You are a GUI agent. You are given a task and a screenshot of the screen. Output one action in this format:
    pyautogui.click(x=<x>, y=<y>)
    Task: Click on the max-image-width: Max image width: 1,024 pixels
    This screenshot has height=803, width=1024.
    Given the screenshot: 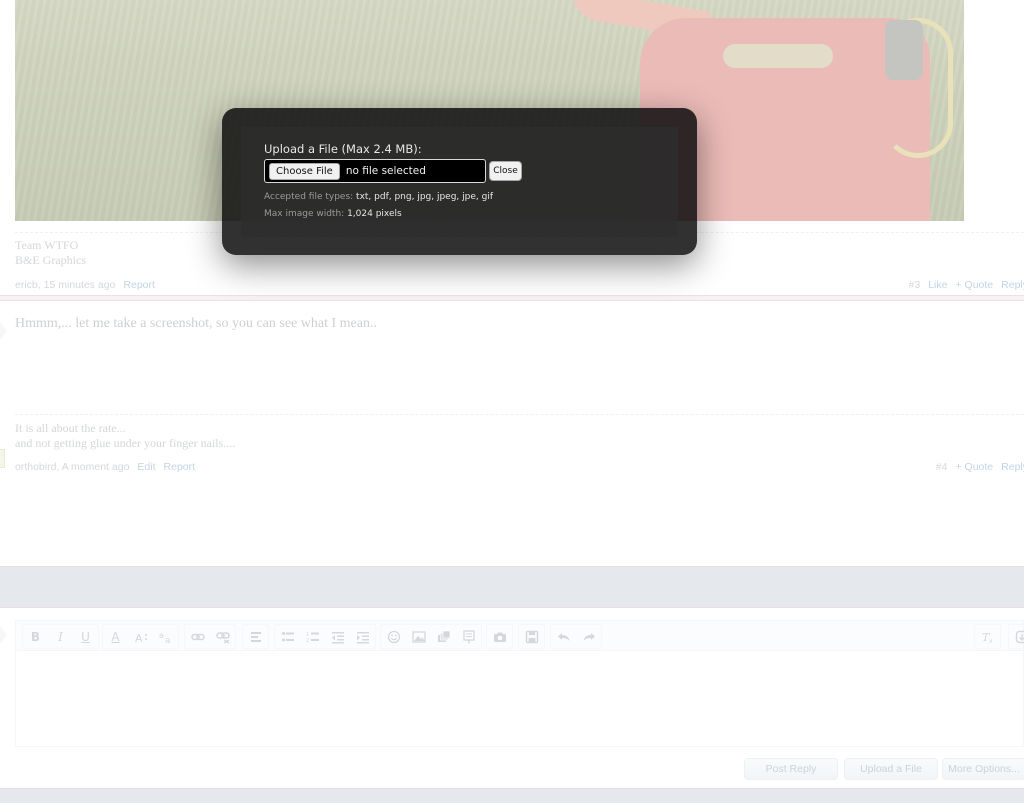 What is the action you would take?
    pyautogui.click(x=333, y=214)
    